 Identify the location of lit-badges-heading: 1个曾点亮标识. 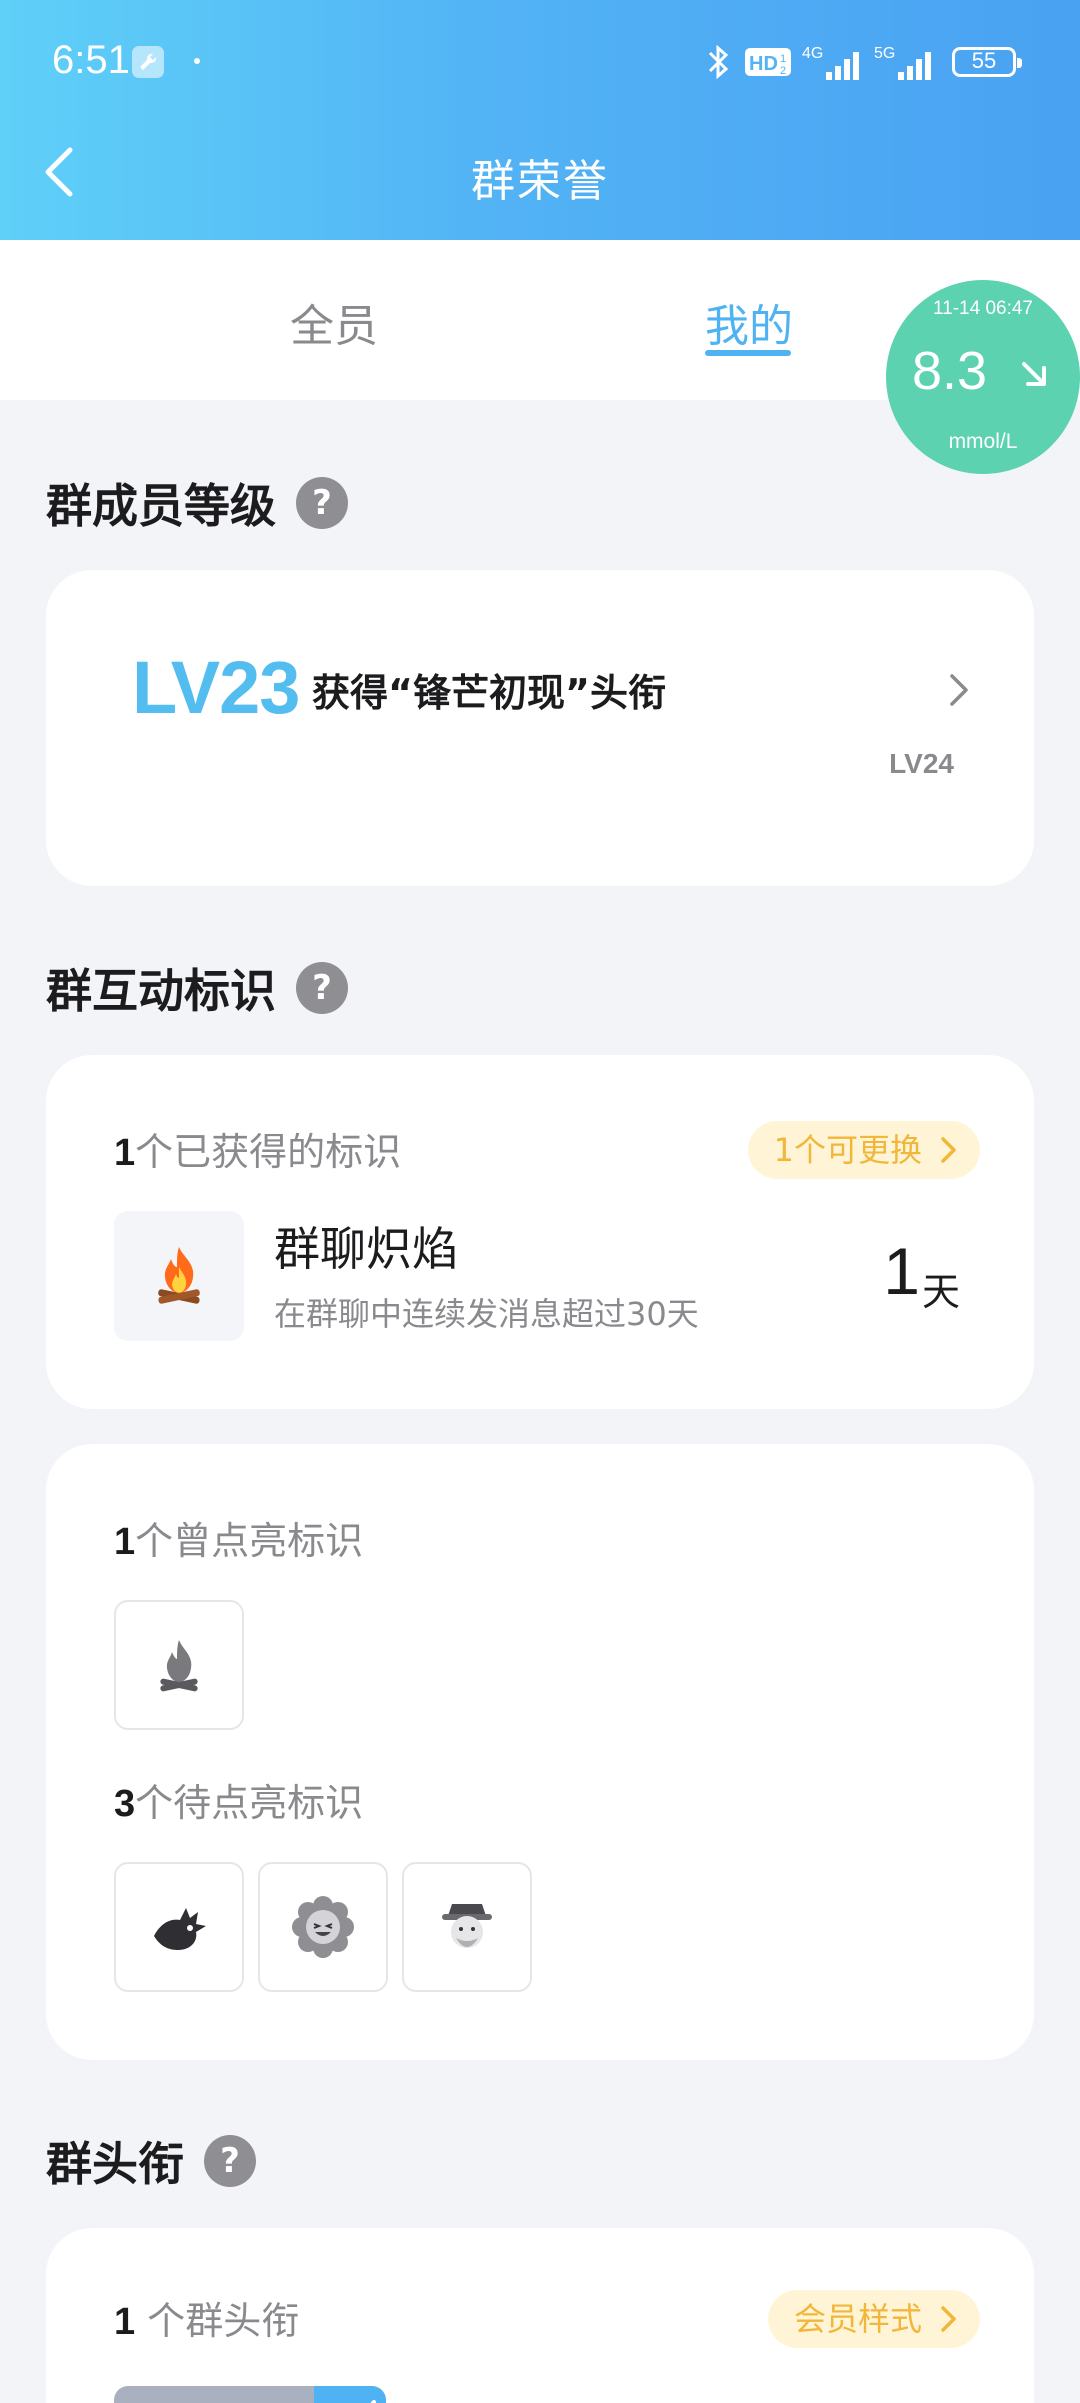
(238, 1537).